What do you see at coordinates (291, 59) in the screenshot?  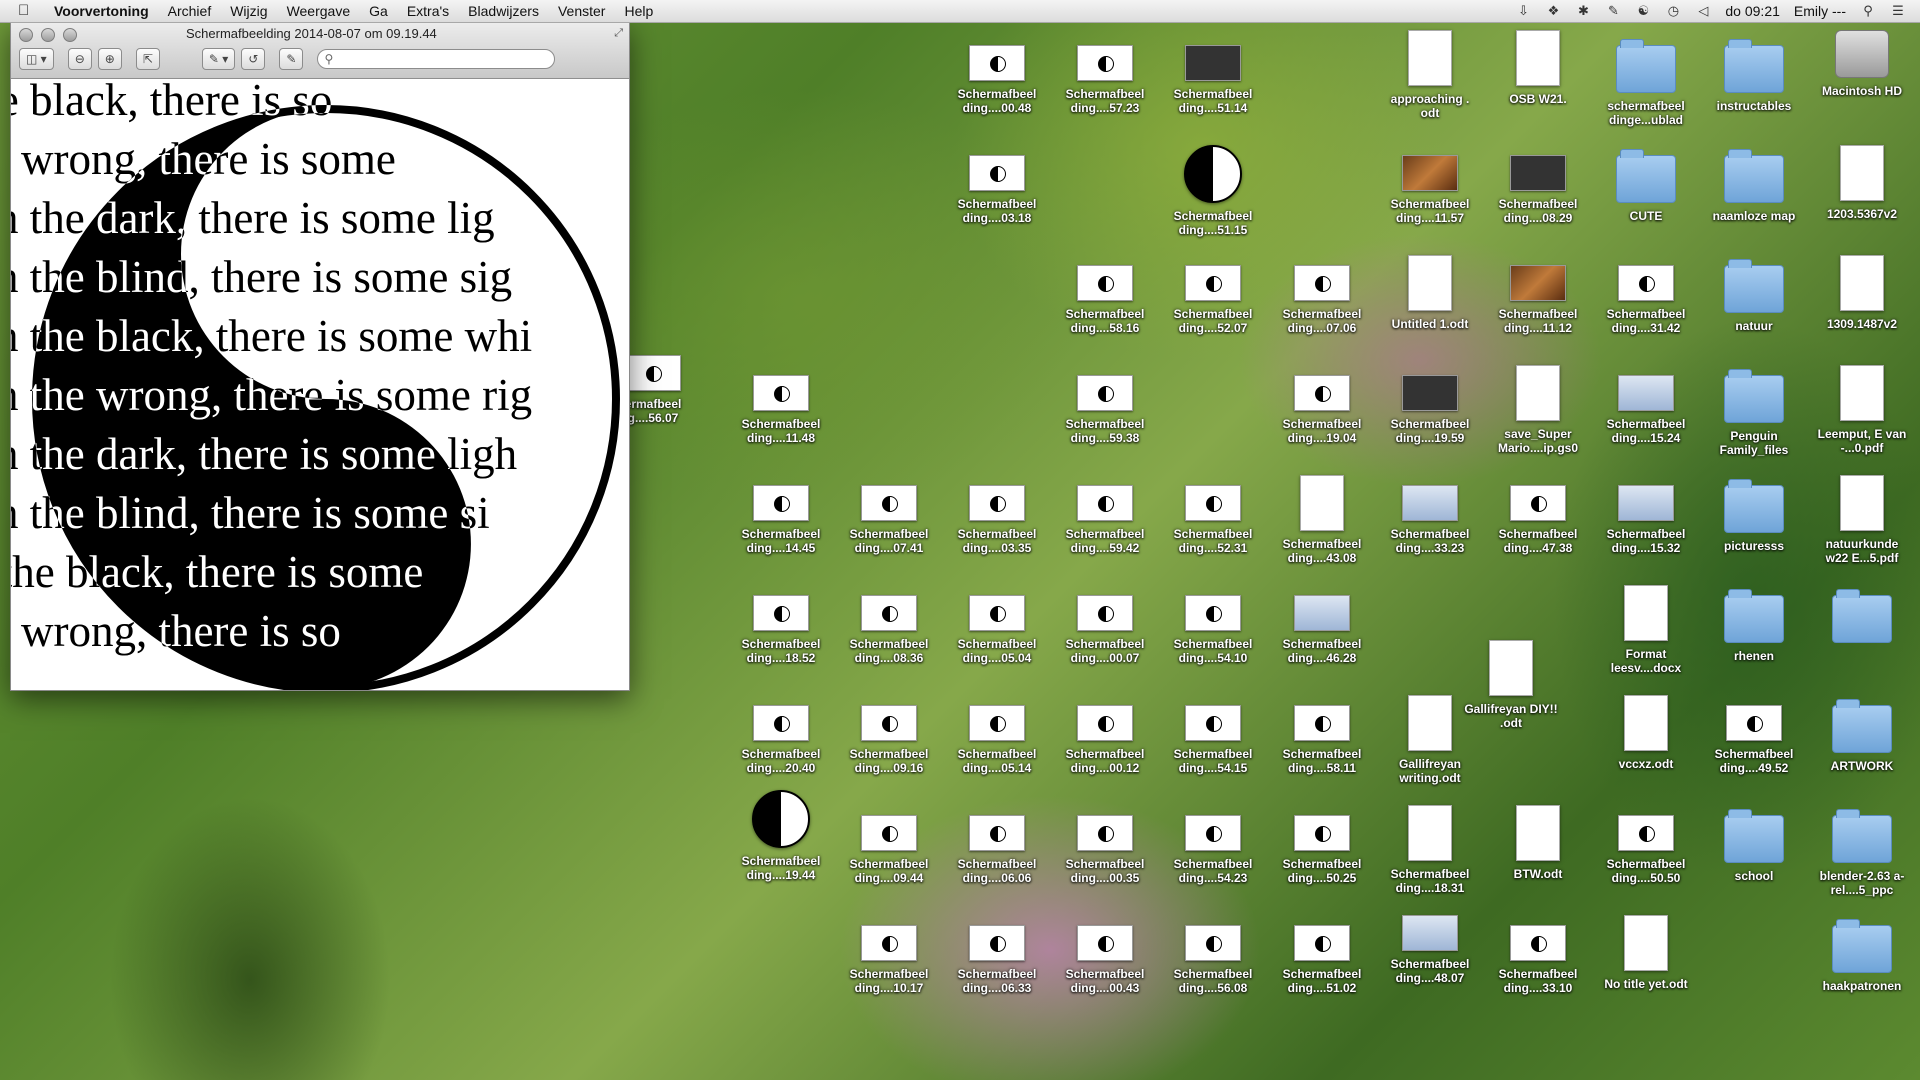 I see `edit-toolbar-button: ✎` at bounding box center [291, 59].